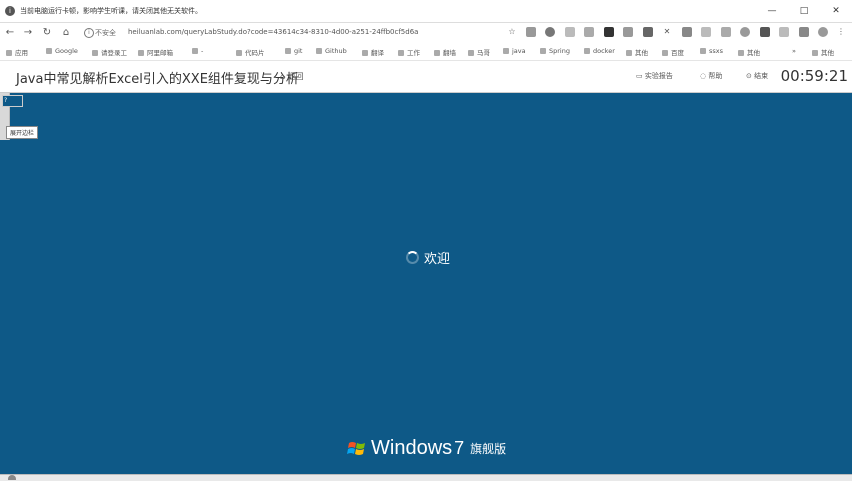  I want to click on bookmark-item: -, so click(197, 51).